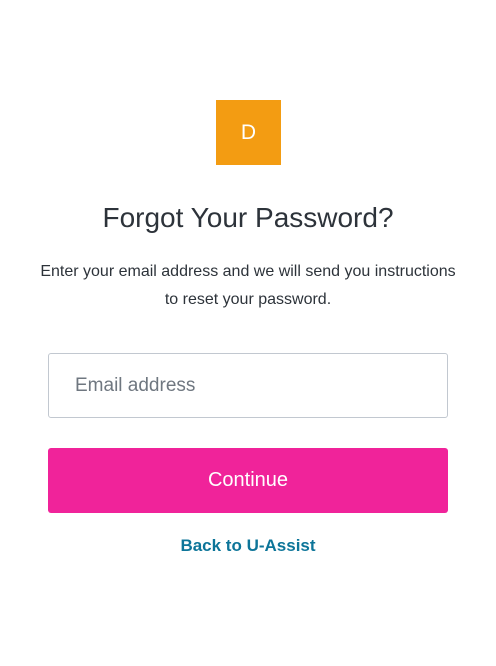 The image size is (496, 666). What do you see at coordinates (248, 217) in the screenshot?
I see `page-title: Forgot Your Password?` at bounding box center [248, 217].